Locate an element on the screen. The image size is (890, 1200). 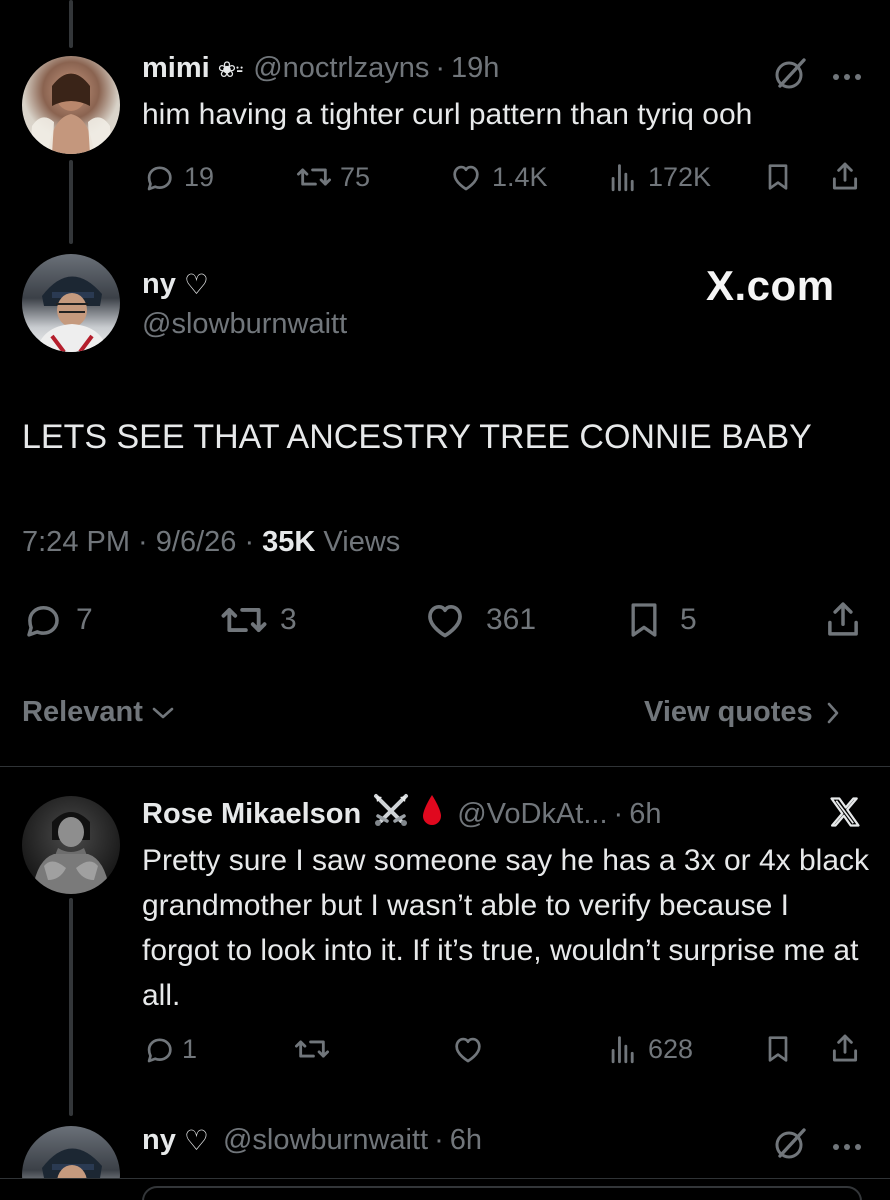
views-button: 628 is located at coordinates (649, 1049).